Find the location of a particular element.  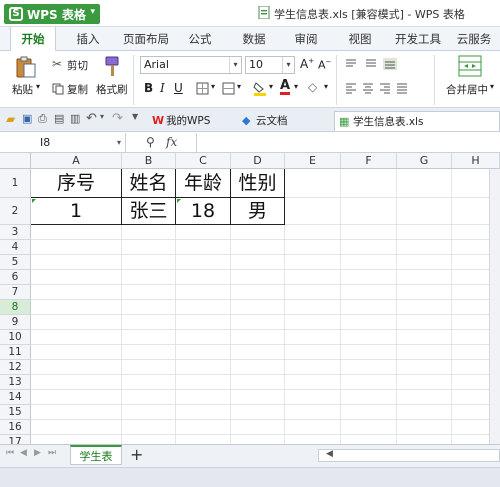

row-header-selected: 8 is located at coordinates (15, 307).